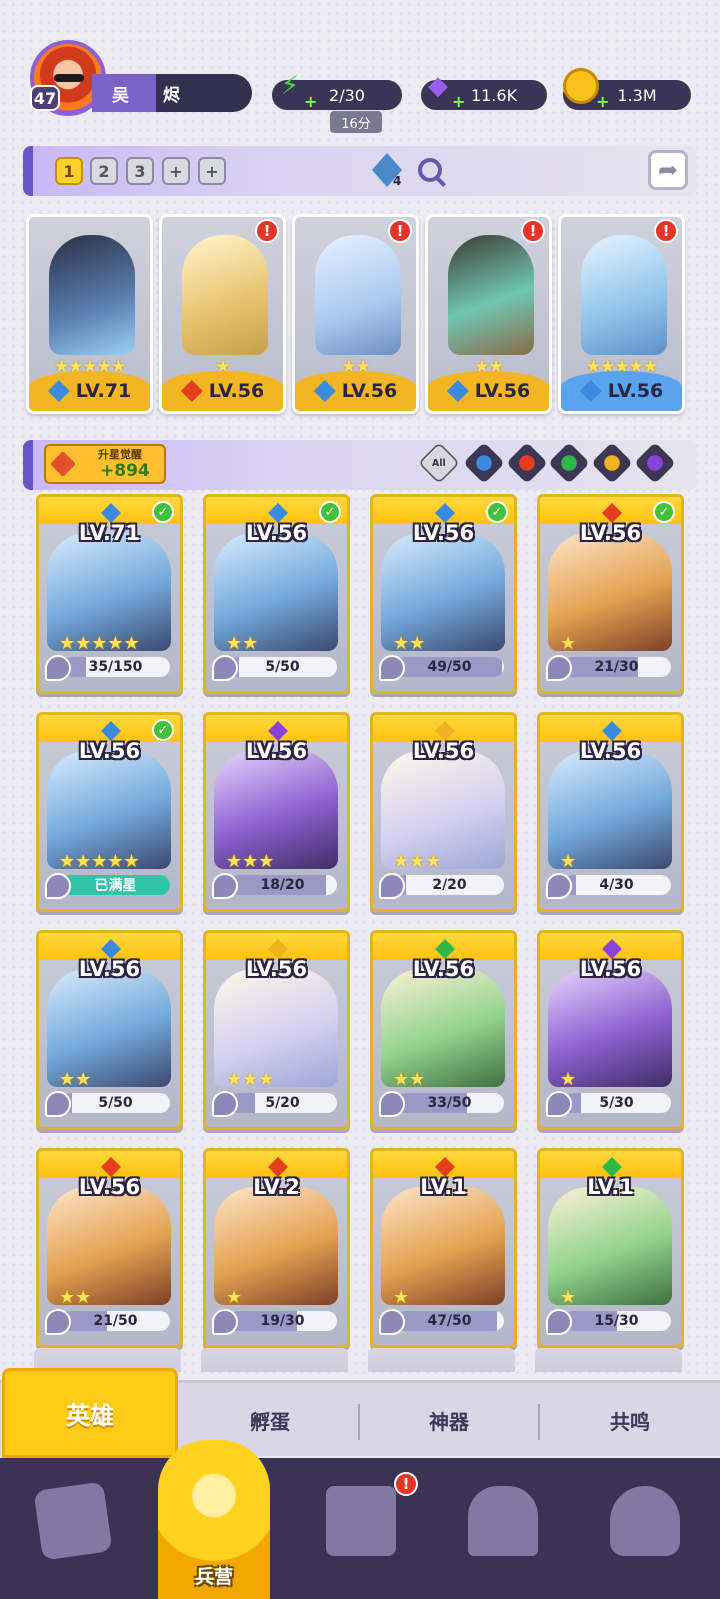 The height and width of the screenshot is (1599, 720). What do you see at coordinates (610, 1248) in the screenshot?
I see `hero-card: LV.1 ★ 15/30` at bounding box center [610, 1248].